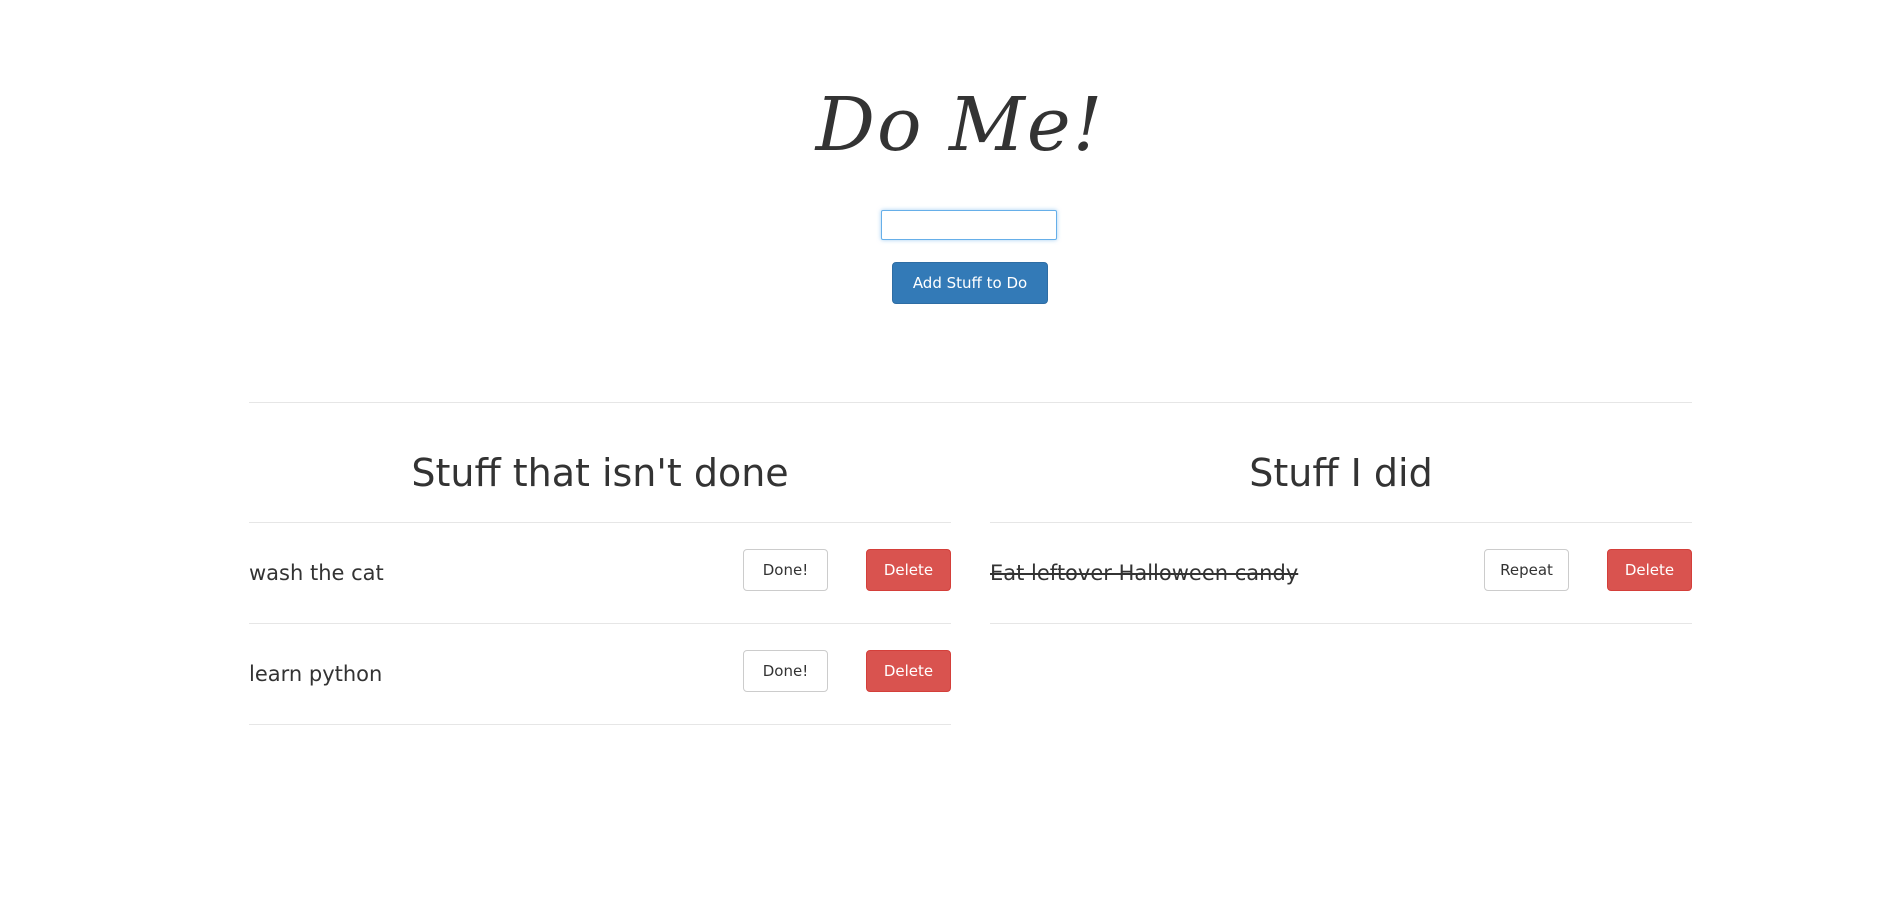 This screenshot has height=909, width=1899. What do you see at coordinates (1144, 573) in the screenshot?
I see `done-item-text: Eat leftover Halloween candy` at bounding box center [1144, 573].